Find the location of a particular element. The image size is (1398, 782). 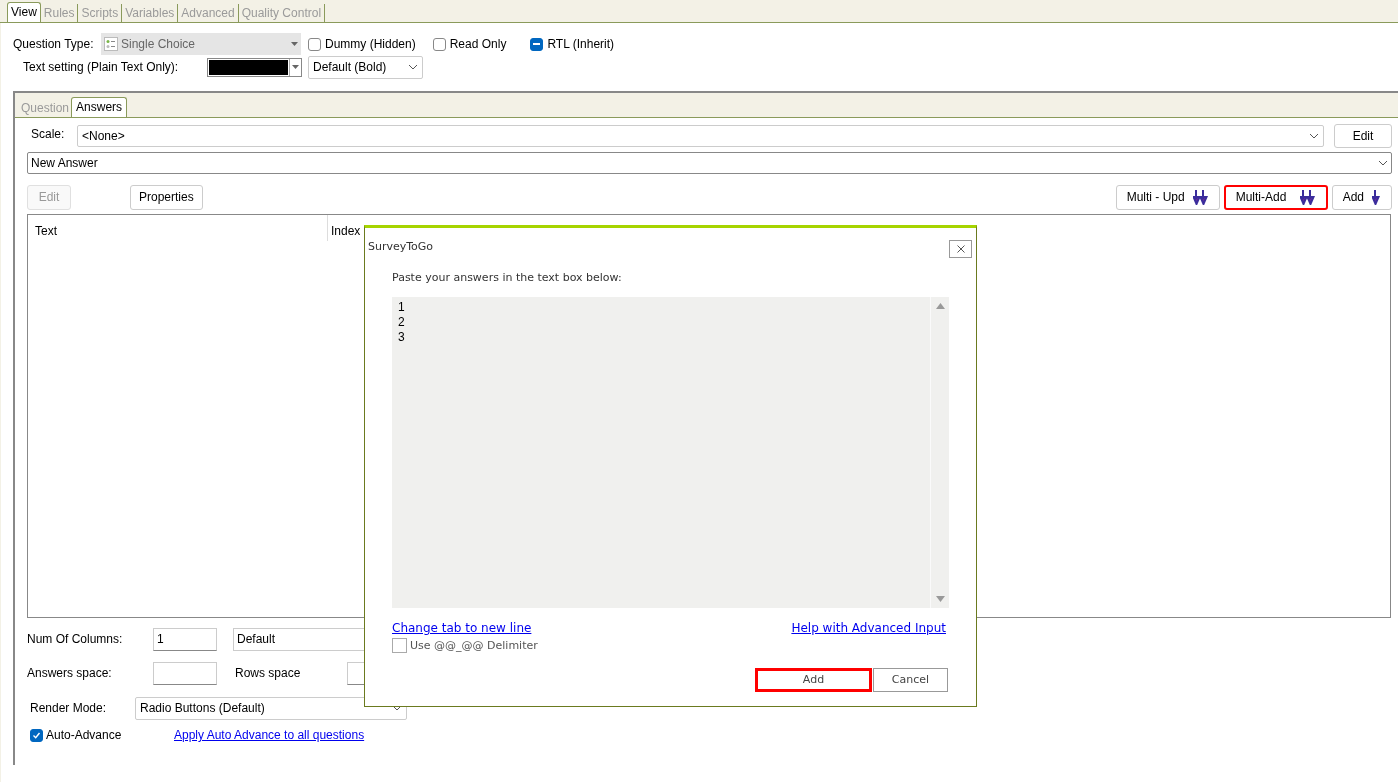

num-columns-input: 1 is located at coordinates (185, 639).